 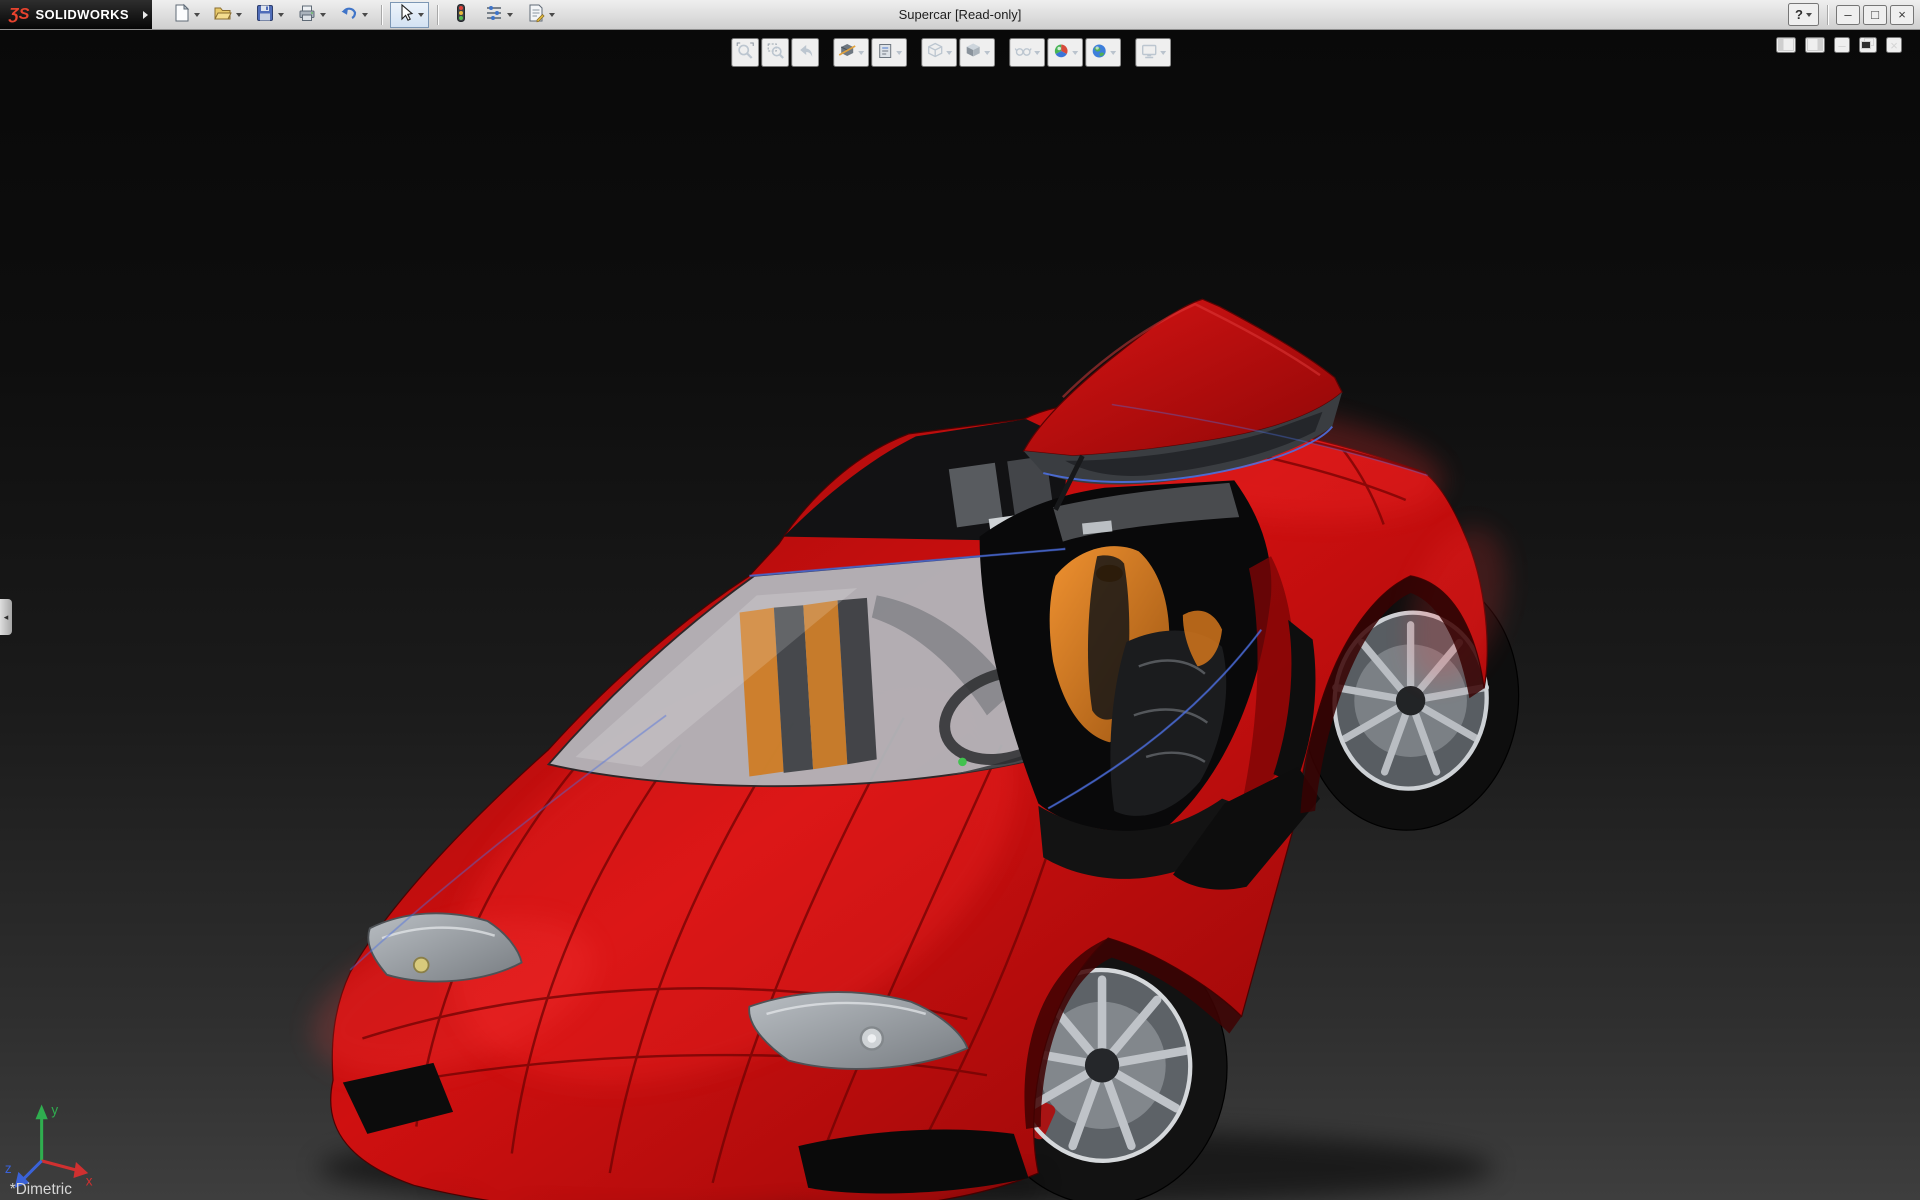 I want to click on section-view-button, so click(x=851, y=52).